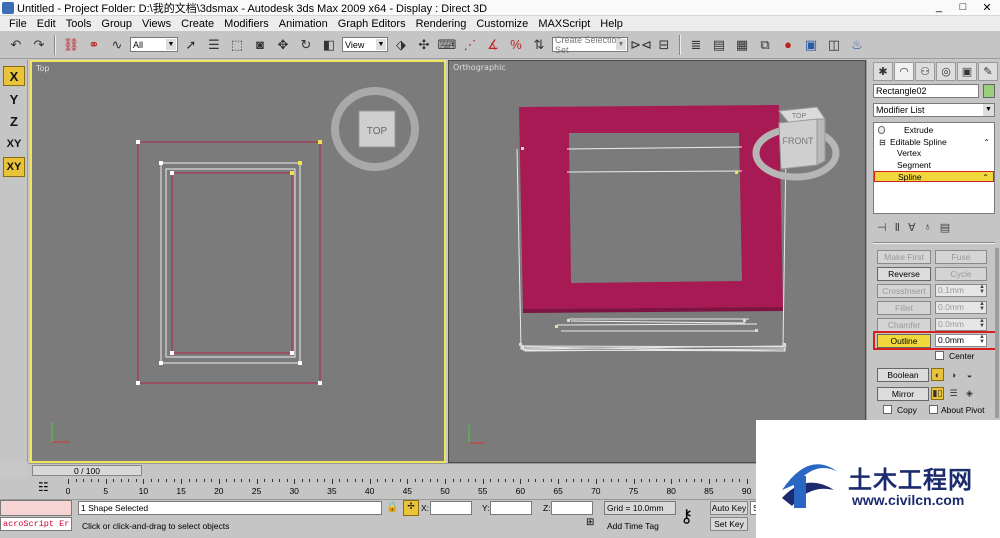 Image resolution: width=1000 pixels, height=538 pixels. I want to click on move-icon: ✥, so click(283, 45).